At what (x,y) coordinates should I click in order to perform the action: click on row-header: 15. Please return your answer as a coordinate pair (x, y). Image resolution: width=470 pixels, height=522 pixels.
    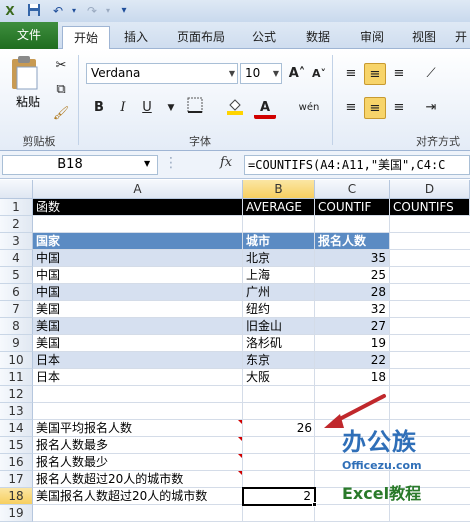
    Looking at the image, I should click on (16, 445).